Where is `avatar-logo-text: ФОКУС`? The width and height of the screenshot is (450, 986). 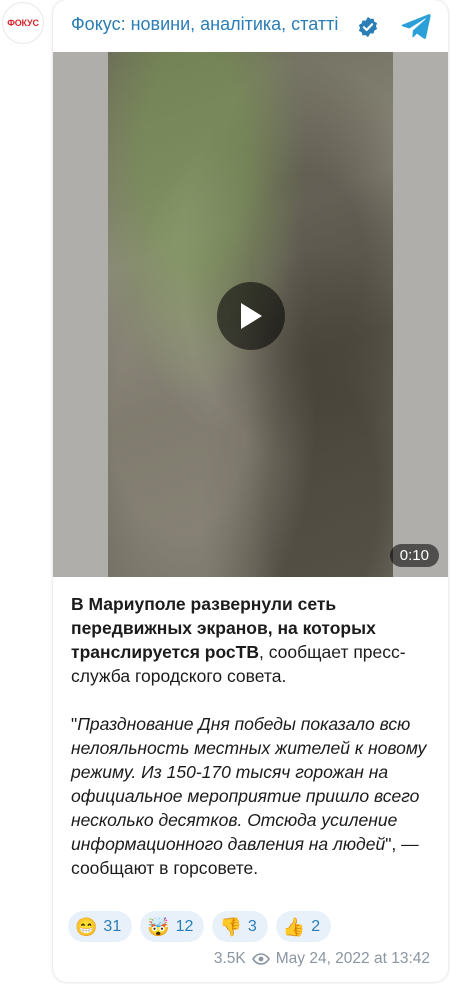
avatar-logo-text: ФОКУС is located at coordinates (23, 23).